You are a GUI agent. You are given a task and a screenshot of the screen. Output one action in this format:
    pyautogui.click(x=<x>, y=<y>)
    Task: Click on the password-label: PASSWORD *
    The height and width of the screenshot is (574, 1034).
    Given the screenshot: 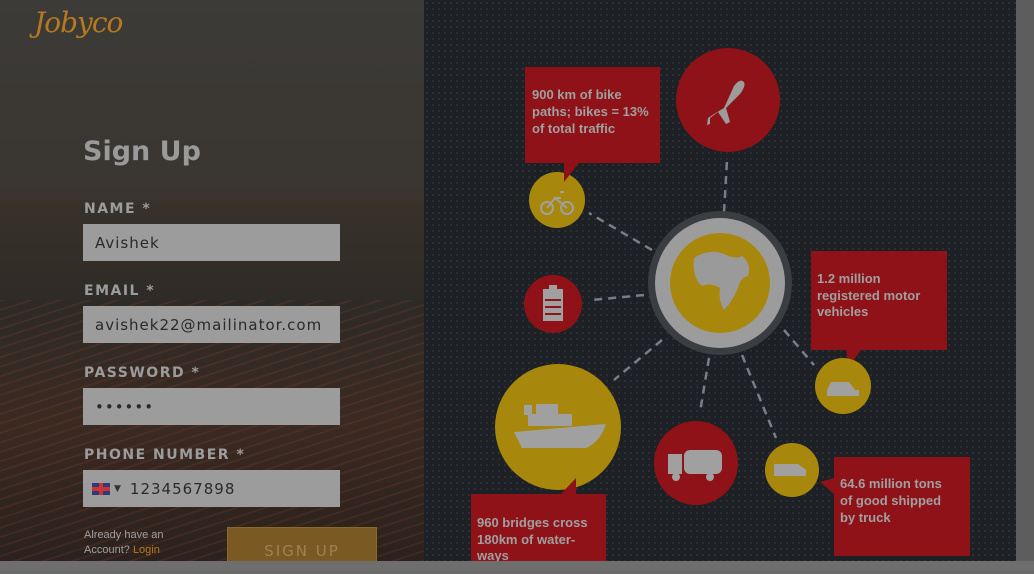 What is the action you would take?
    pyautogui.click(x=142, y=373)
    